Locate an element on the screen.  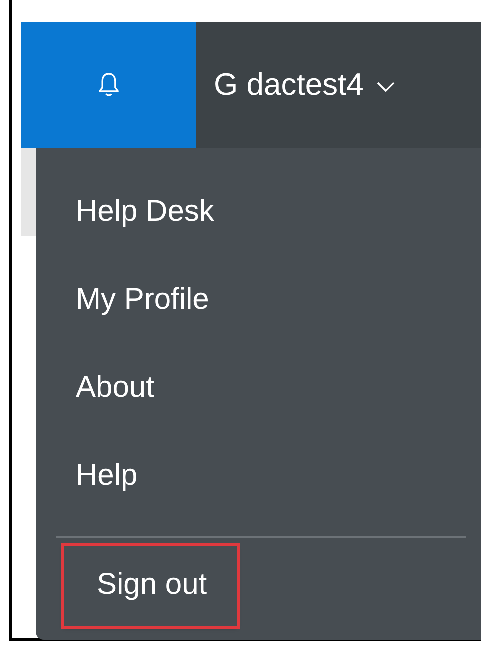
chevron-icon is located at coordinates (386, 87).